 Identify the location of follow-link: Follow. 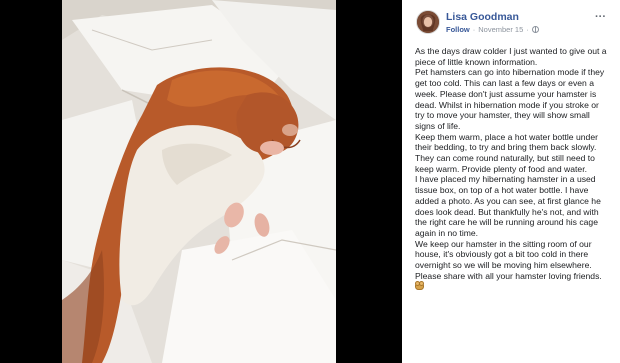
(458, 29).